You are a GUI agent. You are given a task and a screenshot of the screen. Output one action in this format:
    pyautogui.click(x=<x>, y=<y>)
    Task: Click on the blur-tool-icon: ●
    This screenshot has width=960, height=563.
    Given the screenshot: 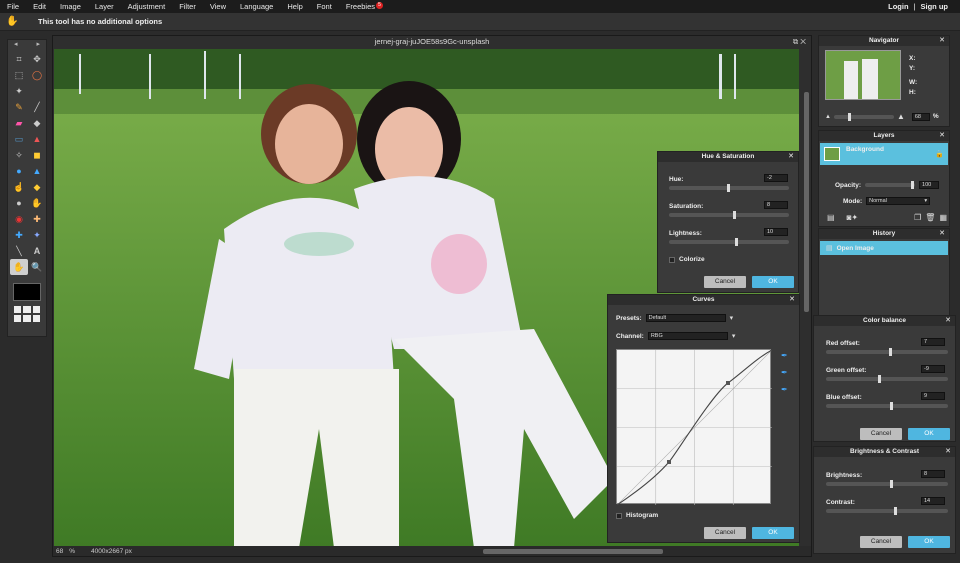 What is the action you would take?
    pyautogui.click(x=19, y=171)
    